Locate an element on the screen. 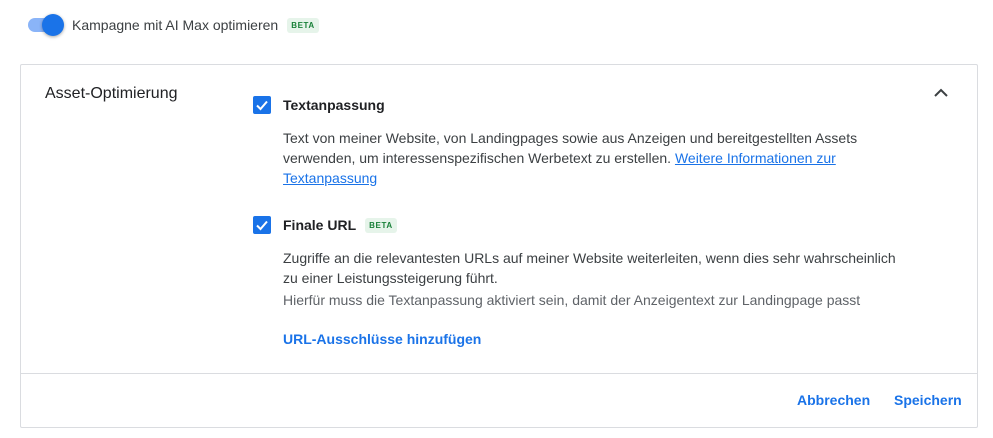 This screenshot has height=438, width=993. ai-max-toggle-row: Kampagne mit AI Max optimieren BETA is located at coordinates (173, 25).